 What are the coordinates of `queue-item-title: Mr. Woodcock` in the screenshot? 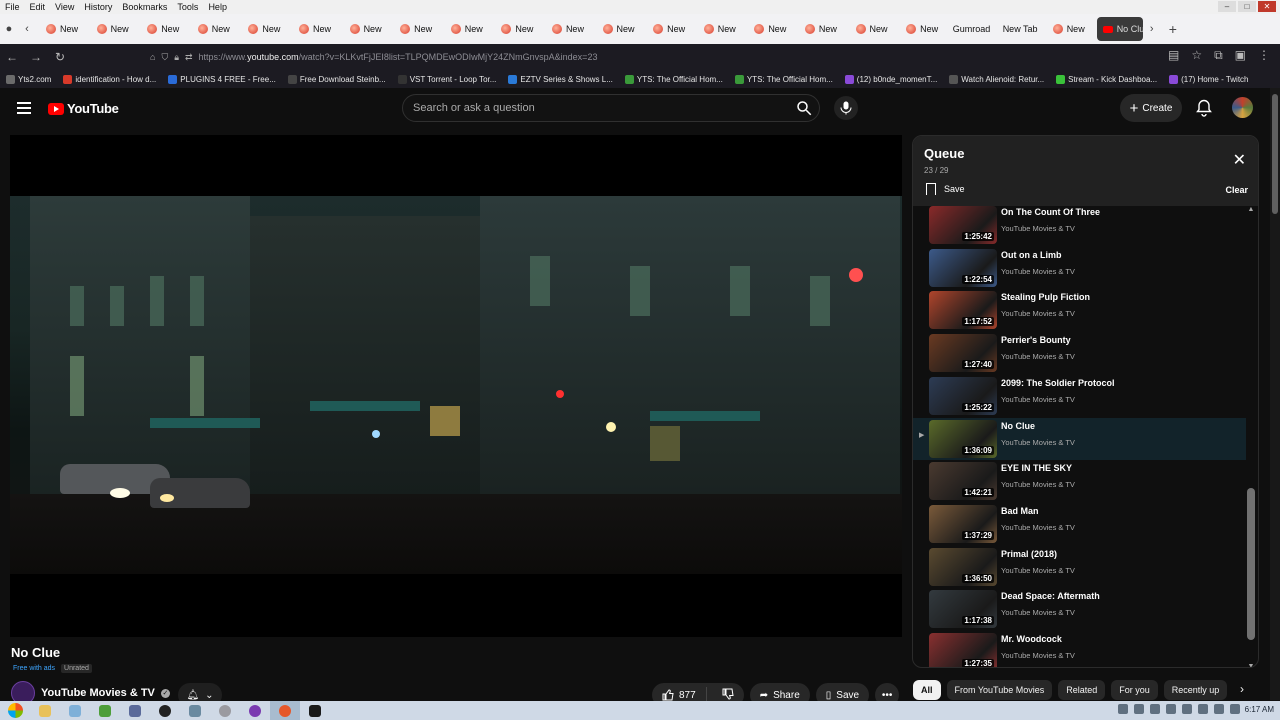 It's located at (1031, 639).